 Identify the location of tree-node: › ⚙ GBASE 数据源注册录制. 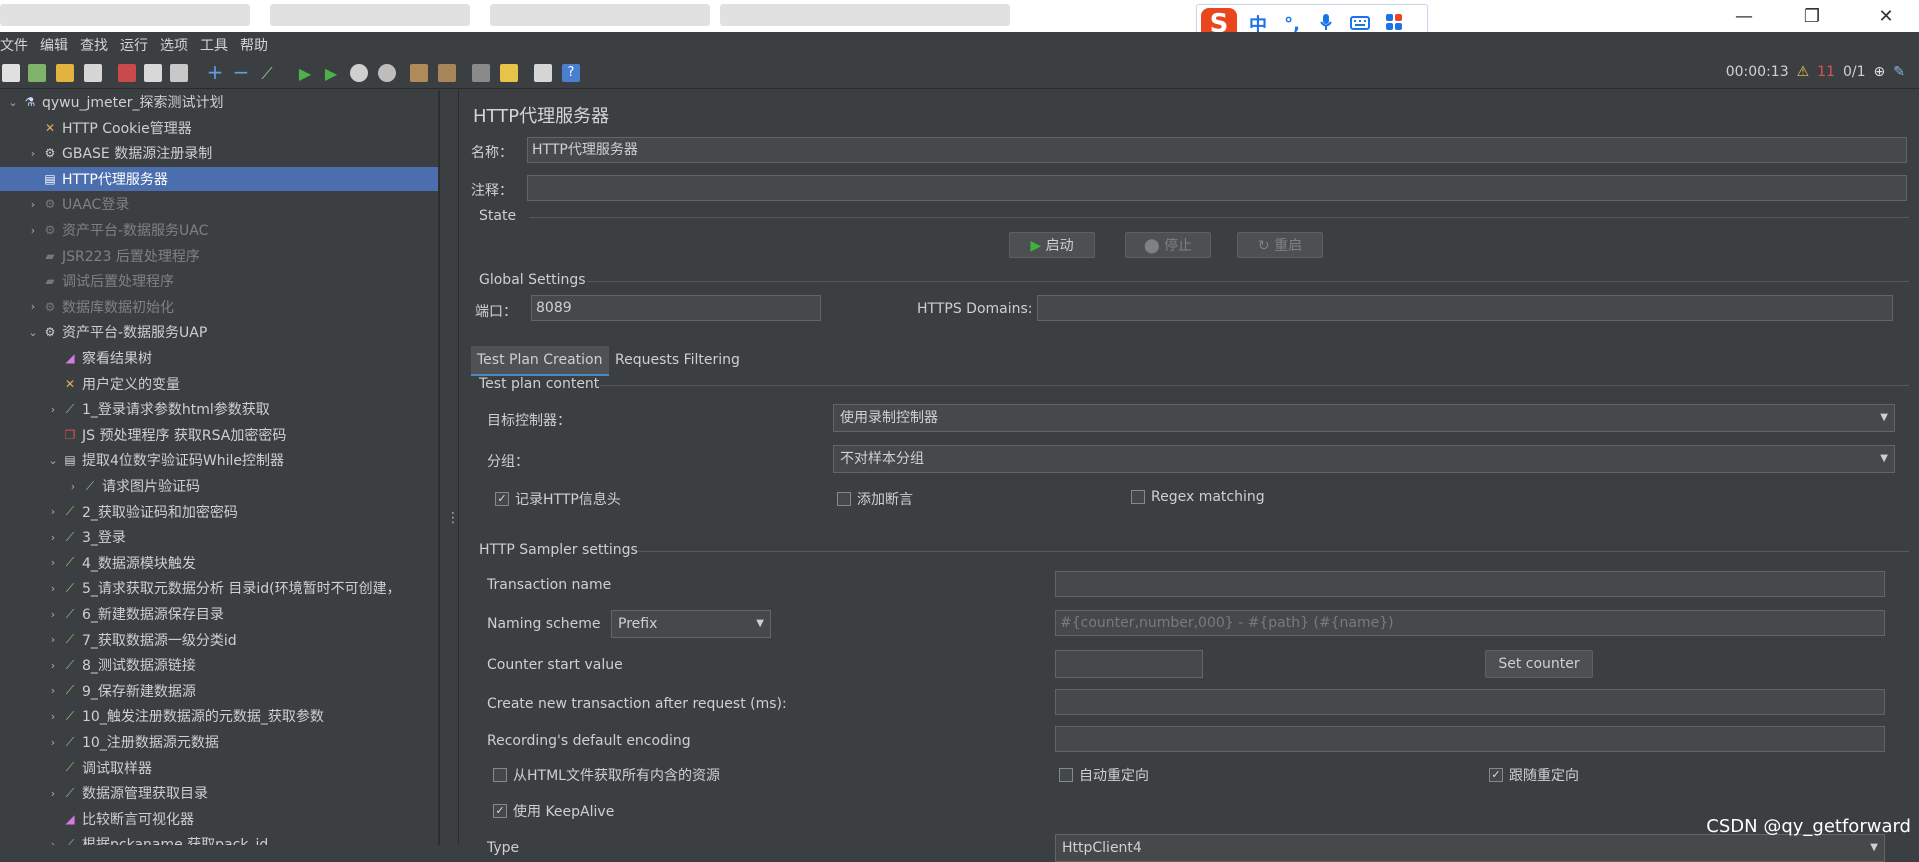
(219, 153).